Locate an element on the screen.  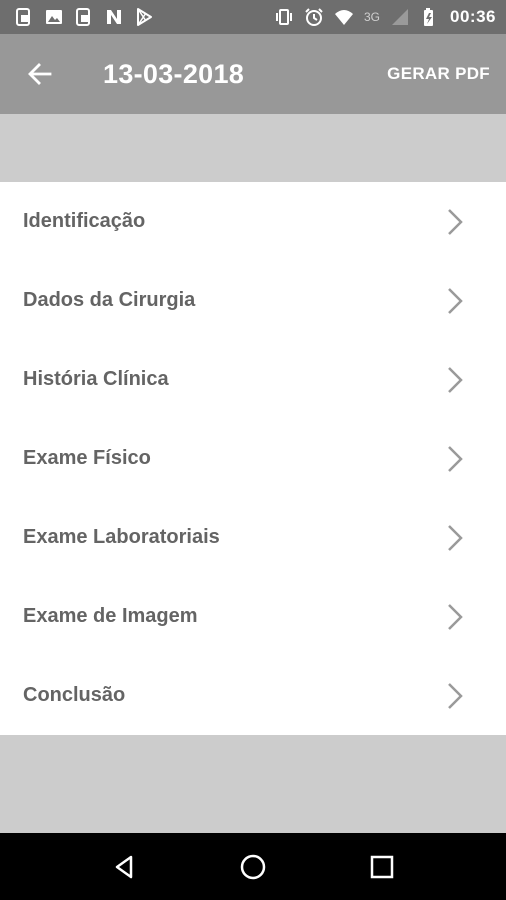
back-button is located at coordinates (40, 74).